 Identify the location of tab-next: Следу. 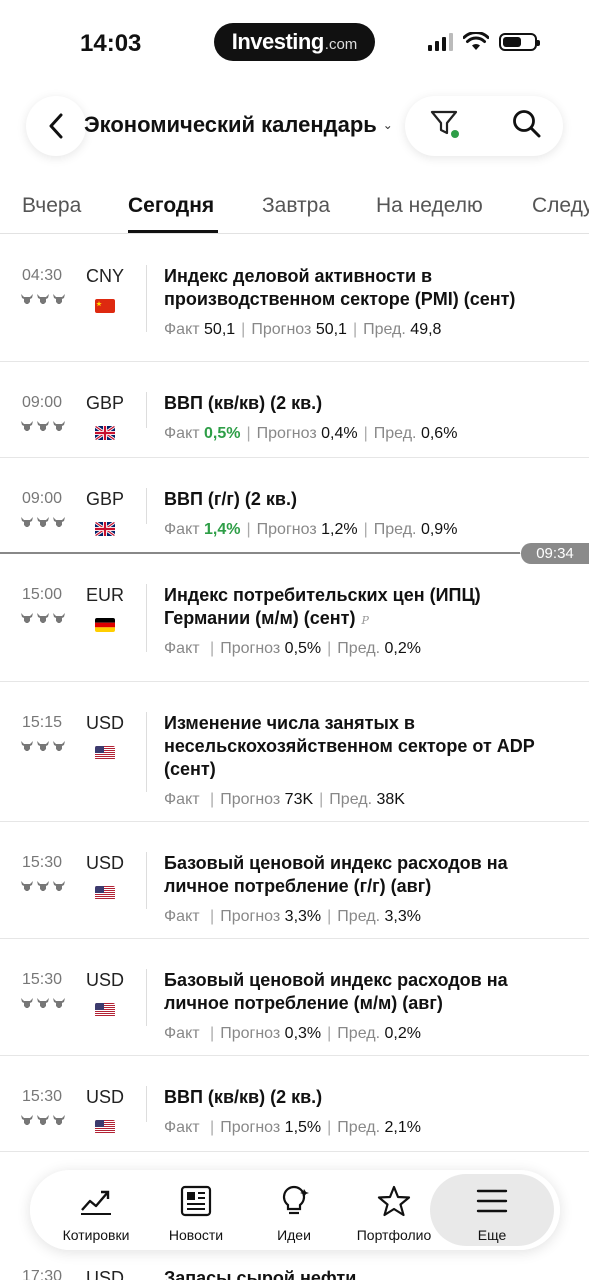
(560, 206).